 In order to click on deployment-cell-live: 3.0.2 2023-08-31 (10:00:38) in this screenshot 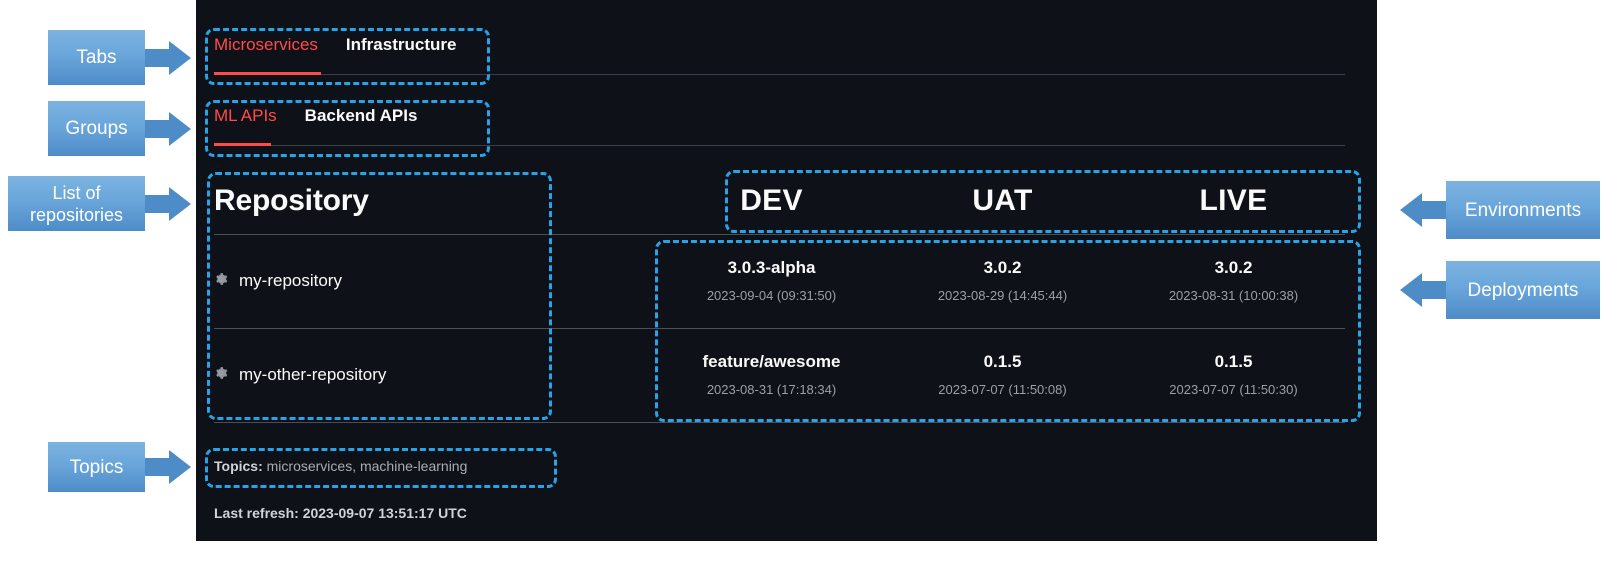, I will do `click(1233, 269)`.